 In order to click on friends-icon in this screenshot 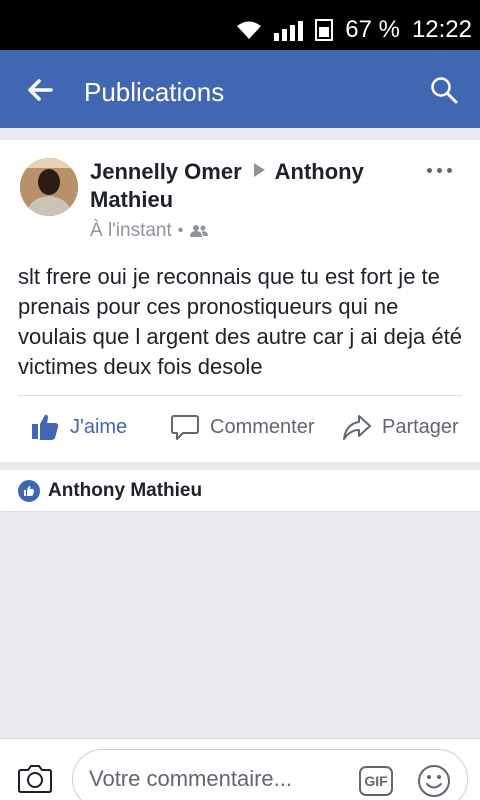, I will do `click(199, 231)`.